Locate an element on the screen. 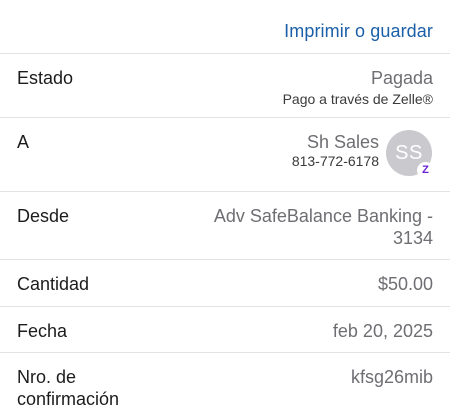 The image size is (450, 410). zelle-badge-icon: Z is located at coordinates (425, 170).